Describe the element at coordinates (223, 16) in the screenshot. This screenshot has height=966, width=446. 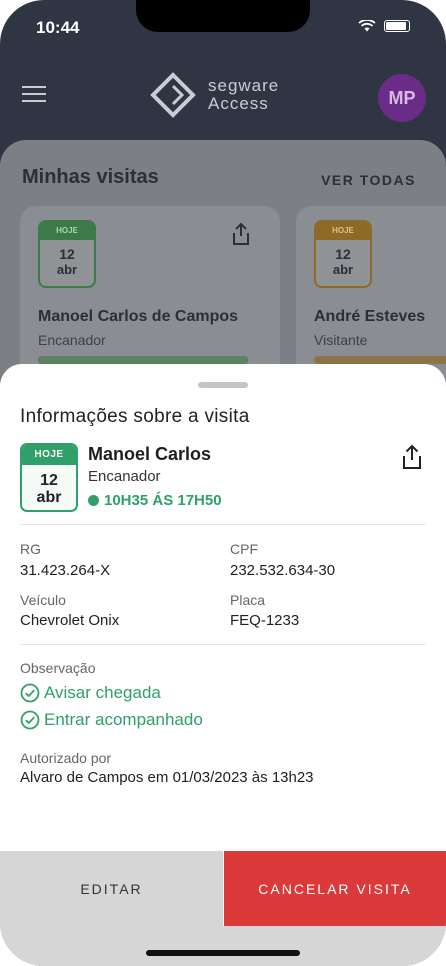
I see `notch` at that location.